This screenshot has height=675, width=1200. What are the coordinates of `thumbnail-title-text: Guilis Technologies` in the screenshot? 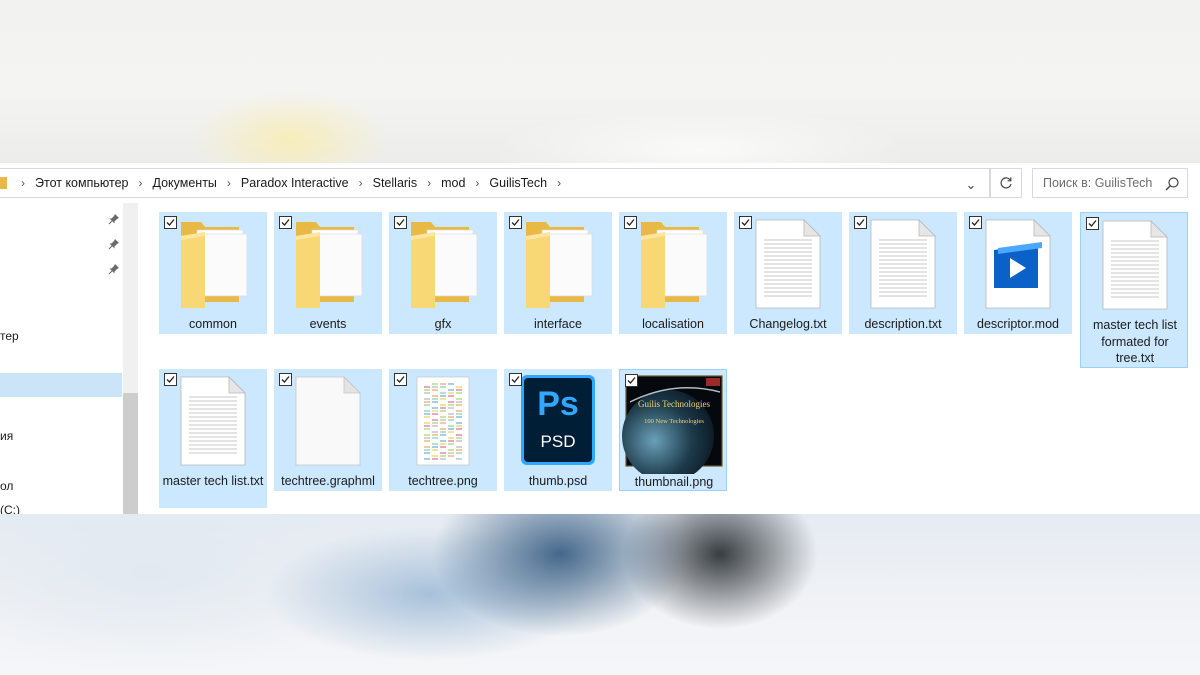 It's located at (674, 404).